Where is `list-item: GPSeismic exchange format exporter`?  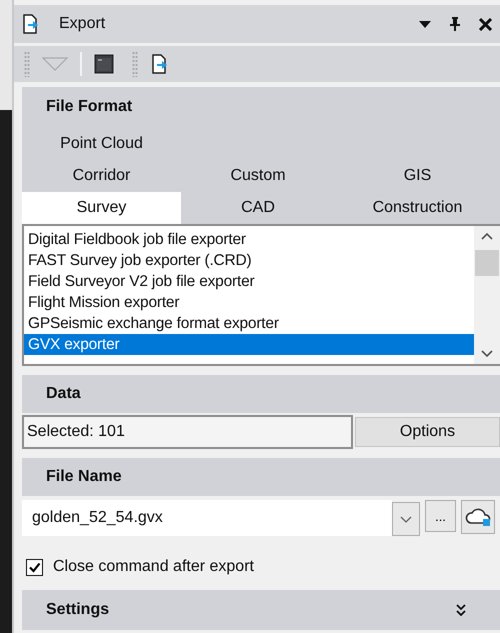
list-item: GPSeismic exchange format exporter is located at coordinates (249, 323).